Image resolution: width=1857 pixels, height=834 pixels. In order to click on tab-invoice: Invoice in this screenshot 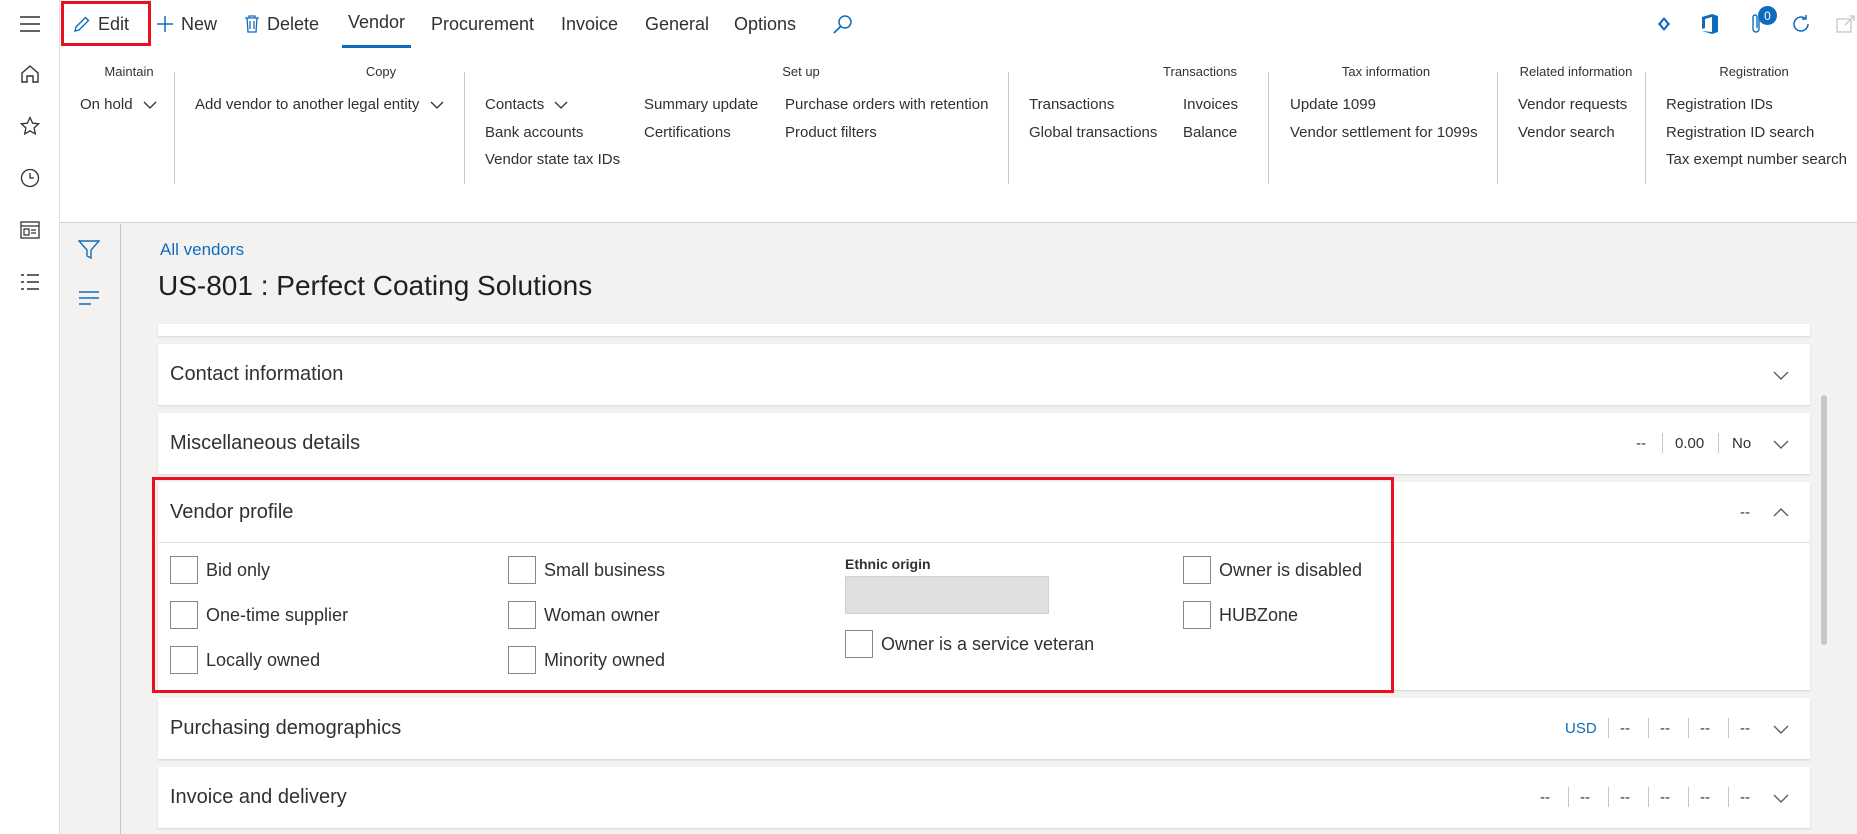, I will do `click(589, 24)`.